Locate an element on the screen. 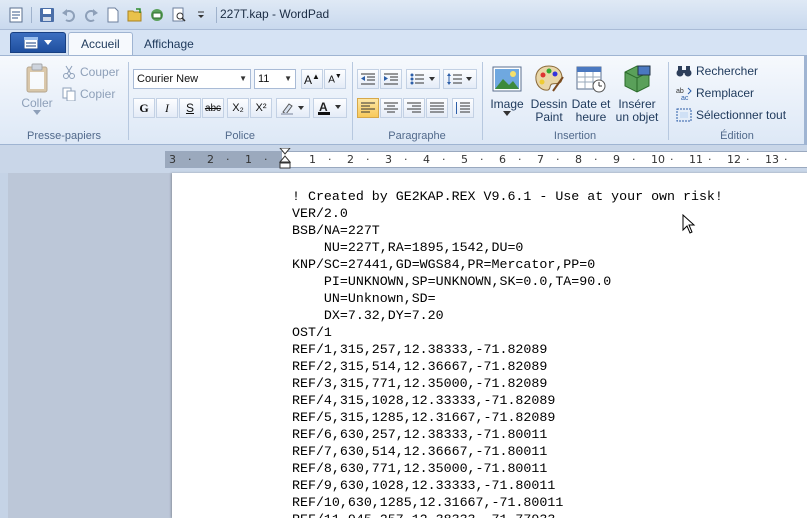 Image resolution: width=807 pixels, height=518 pixels. ruler-tick-label: 8 is located at coordinates (578, 159).